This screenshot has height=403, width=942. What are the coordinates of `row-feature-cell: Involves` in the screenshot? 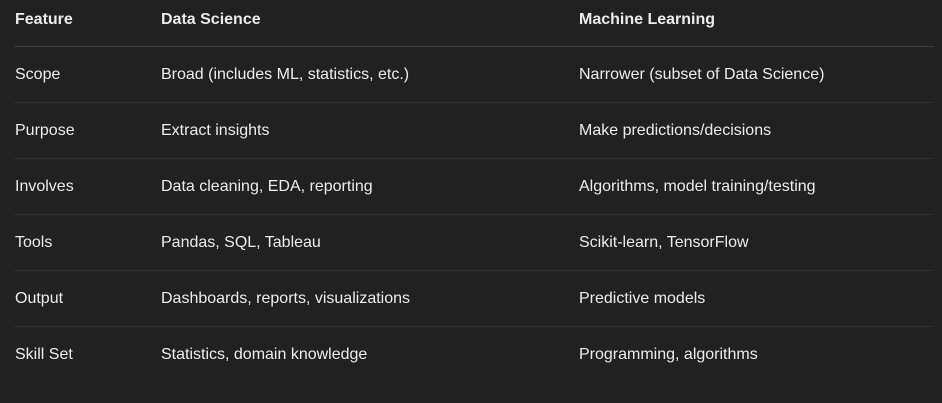 It's located at (44, 186).